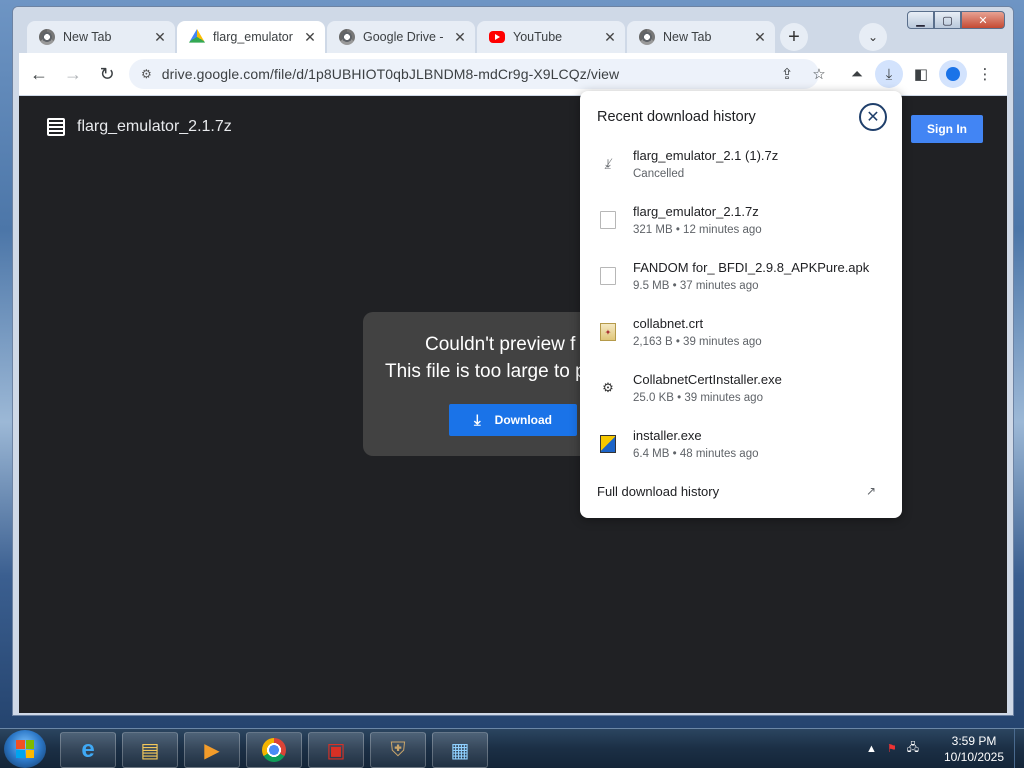 Image resolution: width=1024 pixels, height=768 pixels. Describe the element at coordinates (947, 129) in the screenshot. I see `sign-in-button: Sign In` at that location.